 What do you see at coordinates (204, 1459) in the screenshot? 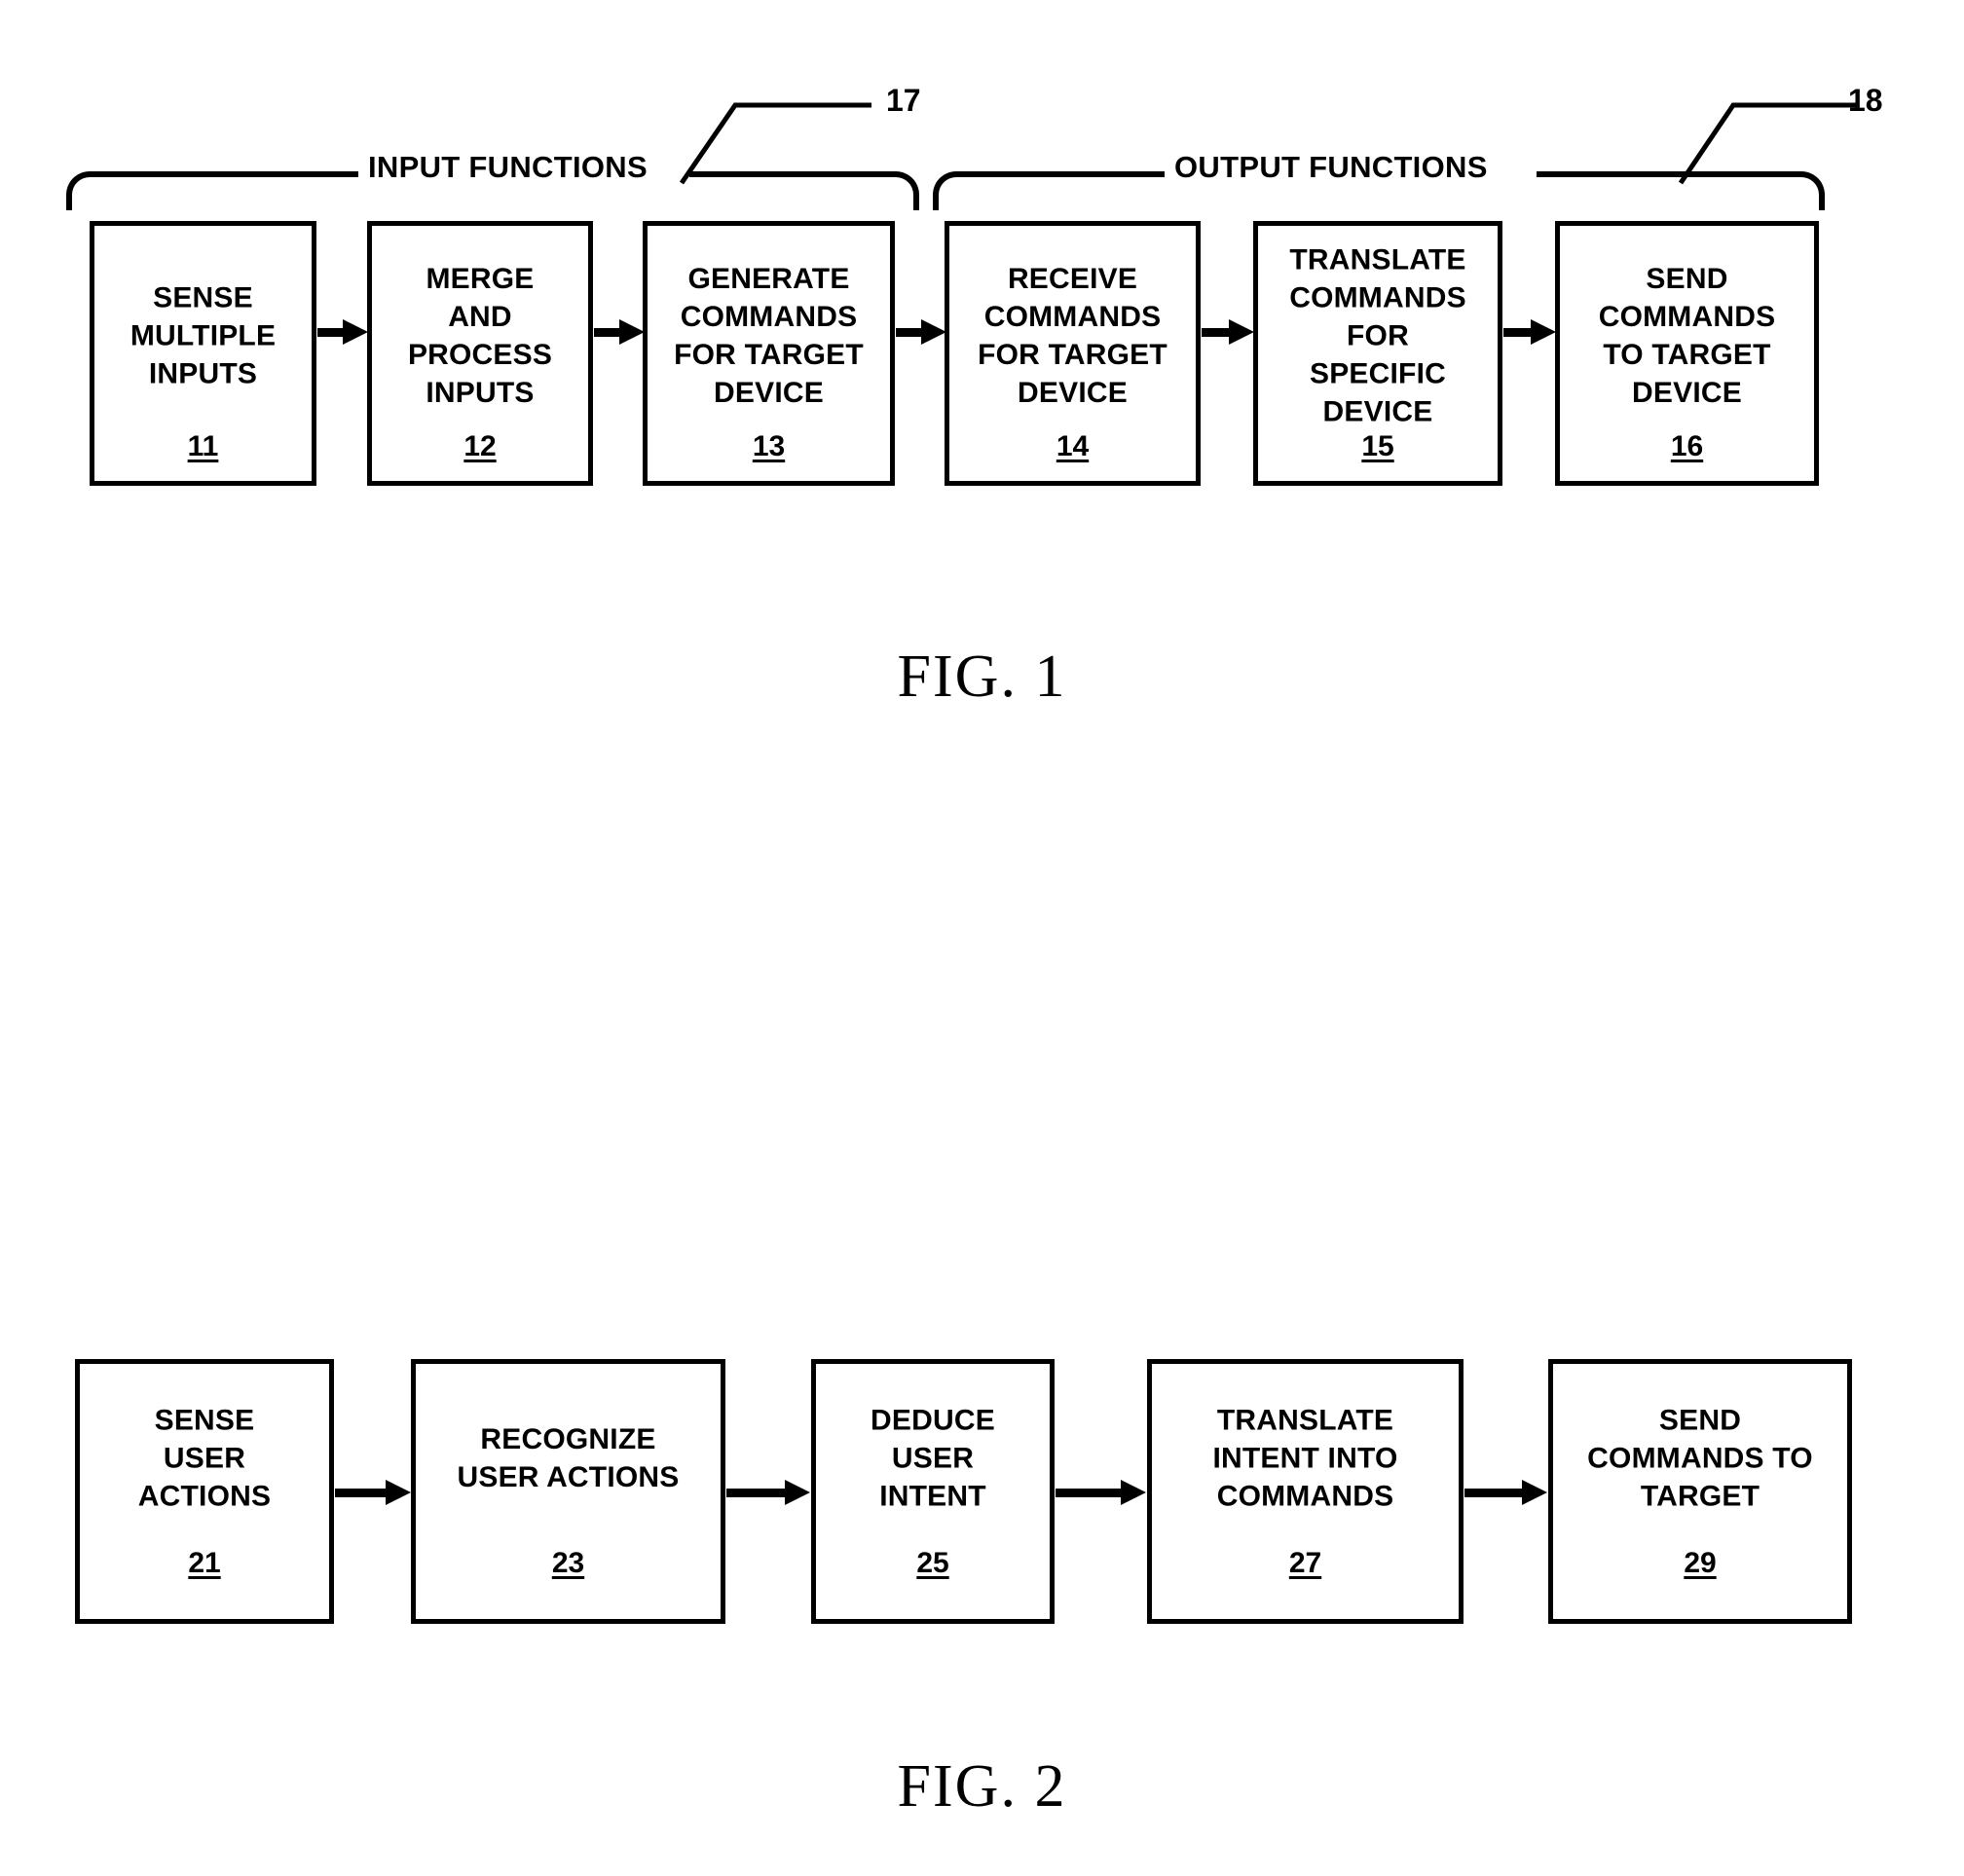
I see `process-box-label: SENSE USER ACTIONS` at bounding box center [204, 1459].